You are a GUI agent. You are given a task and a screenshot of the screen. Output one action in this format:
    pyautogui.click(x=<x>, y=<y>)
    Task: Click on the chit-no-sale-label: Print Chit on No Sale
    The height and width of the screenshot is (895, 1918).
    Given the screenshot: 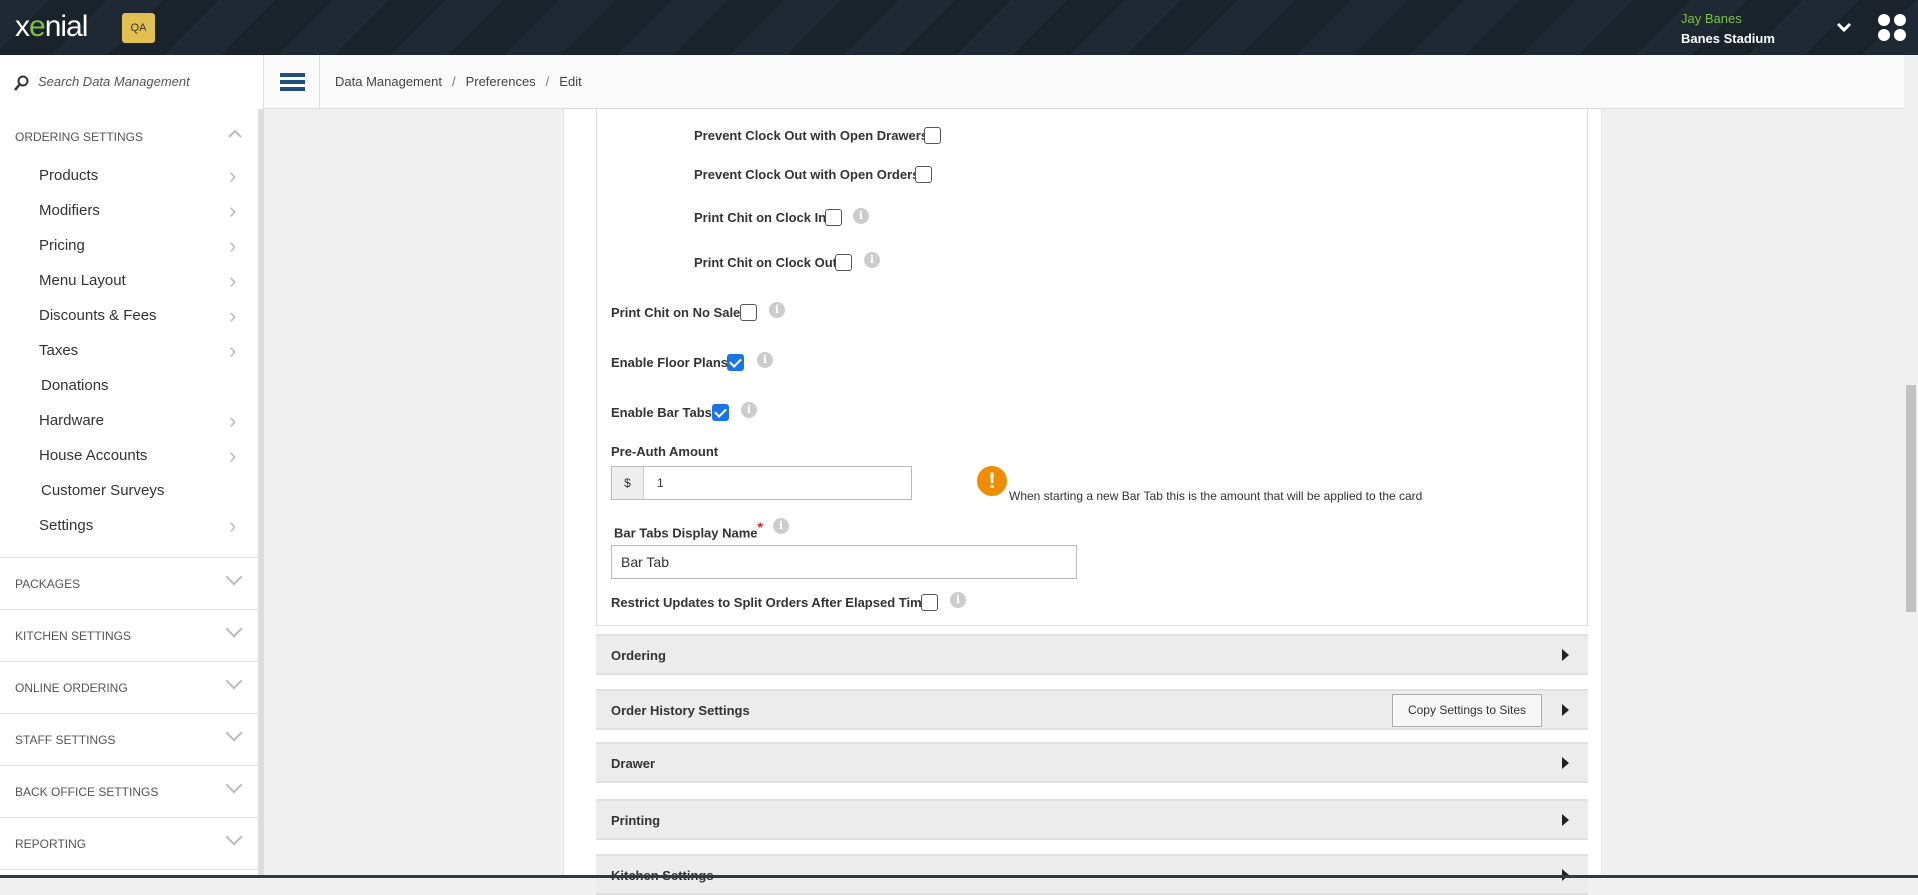 What is the action you would take?
    pyautogui.click(x=676, y=312)
    